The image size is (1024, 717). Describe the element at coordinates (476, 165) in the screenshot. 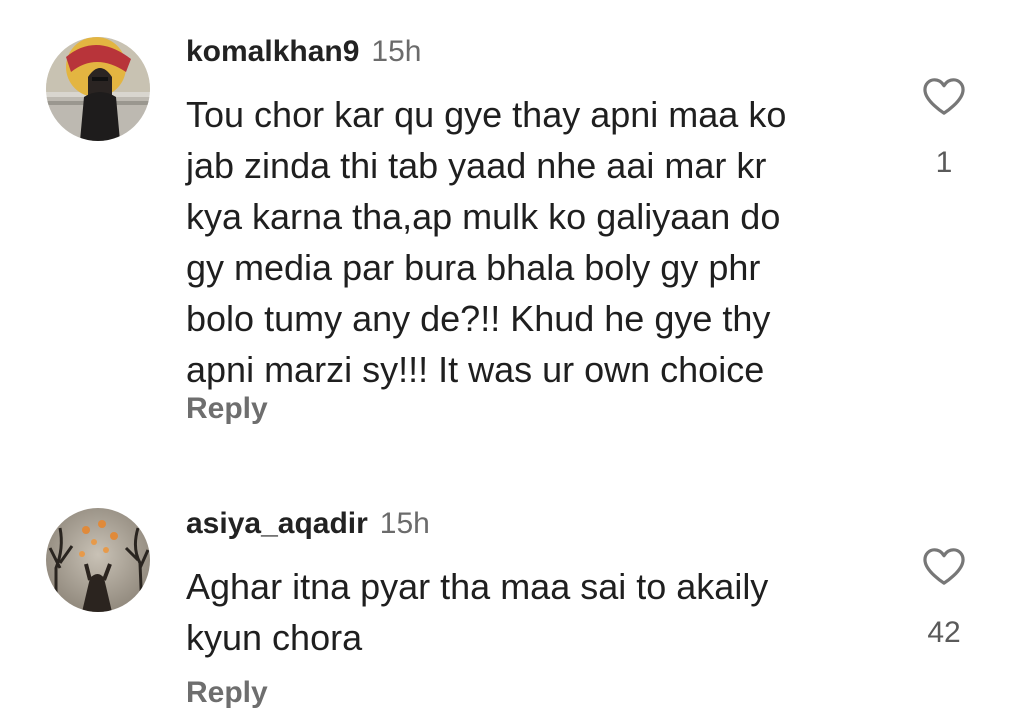

I see `comment-text-line: jab zinda thi tab yaad nhe aai mar kr` at that location.